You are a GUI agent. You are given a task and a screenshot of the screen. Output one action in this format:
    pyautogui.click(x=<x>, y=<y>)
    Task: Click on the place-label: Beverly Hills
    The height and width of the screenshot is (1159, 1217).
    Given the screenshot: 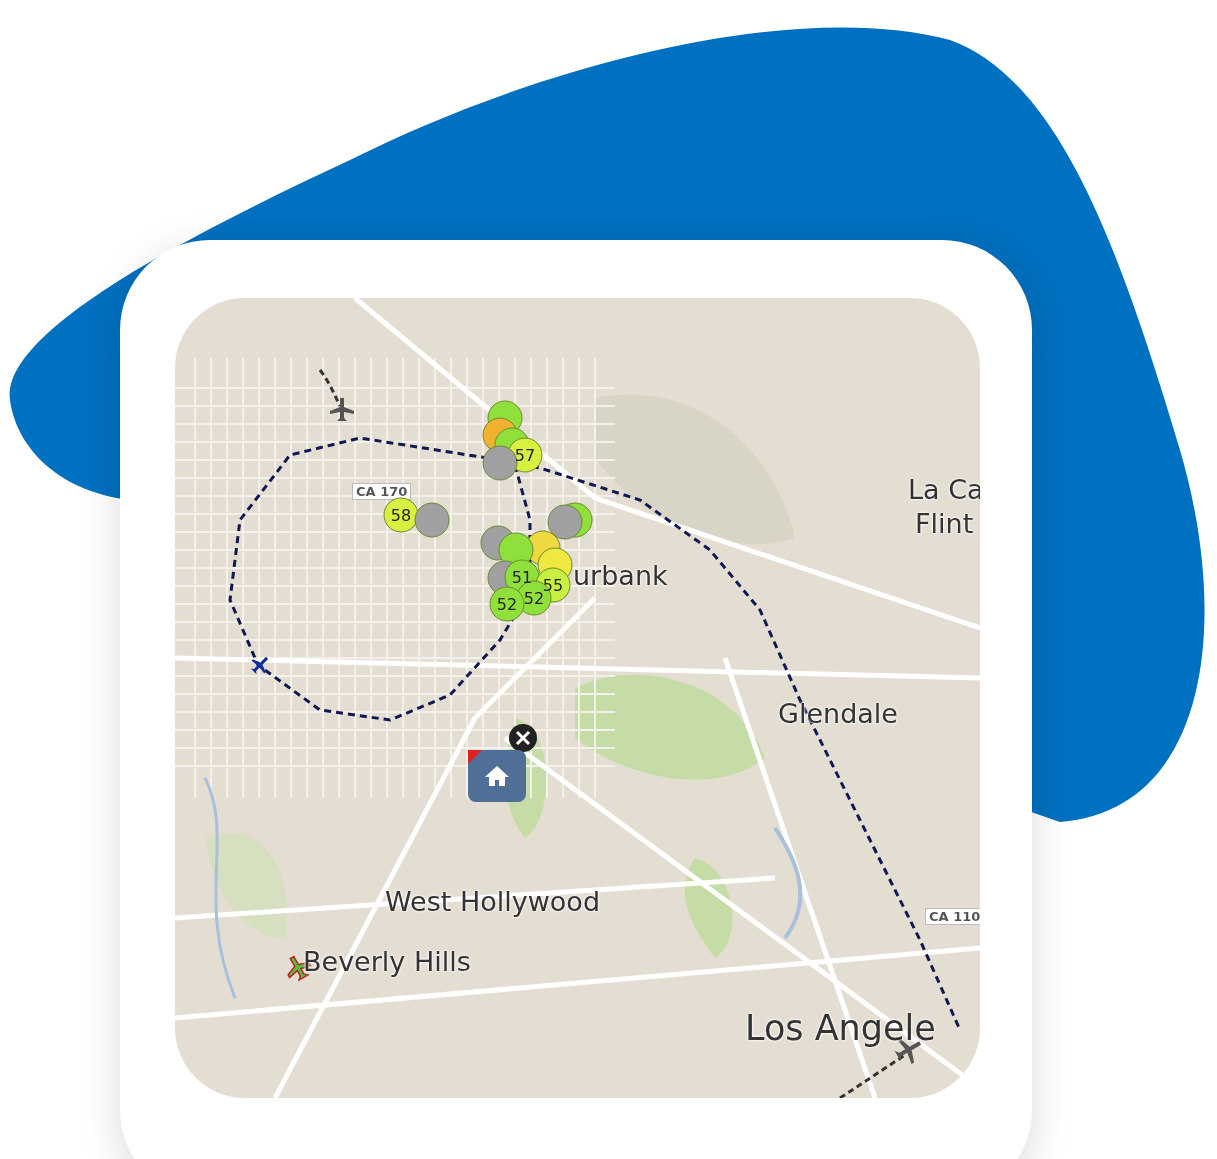 What is the action you would take?
    pyautogui.click(x=387, y=961)
    